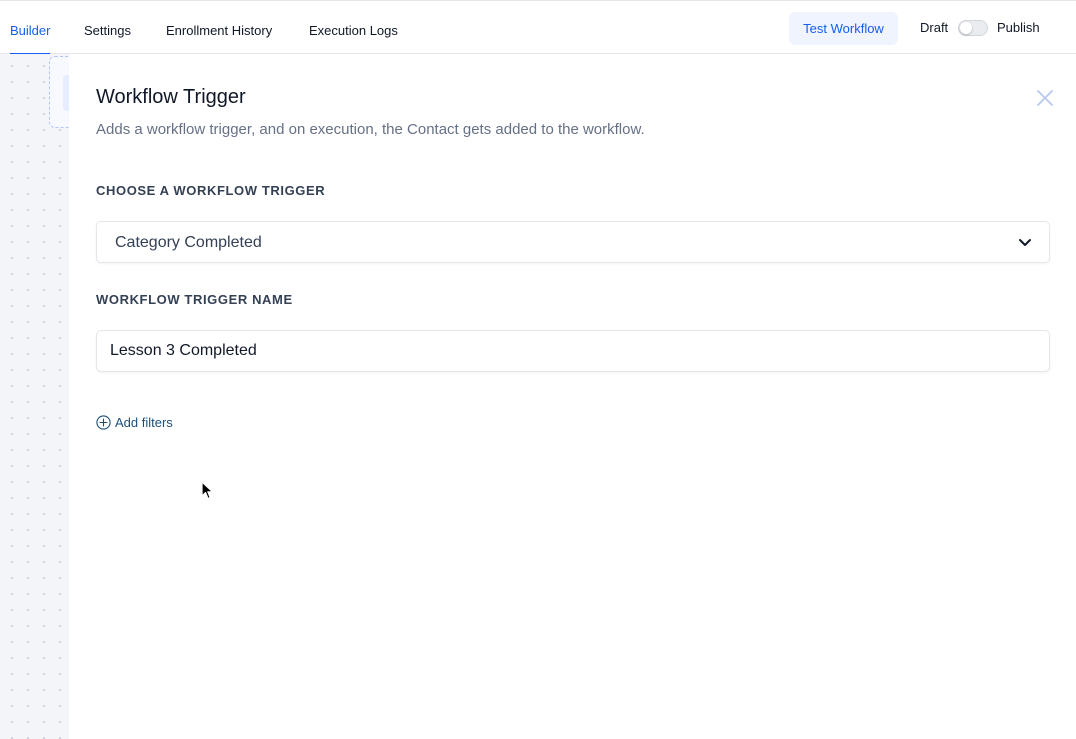  What do you see at coordinates (1045, 98) in the screenshot?
I see `close-icon` at bounding box center [1045, 98].